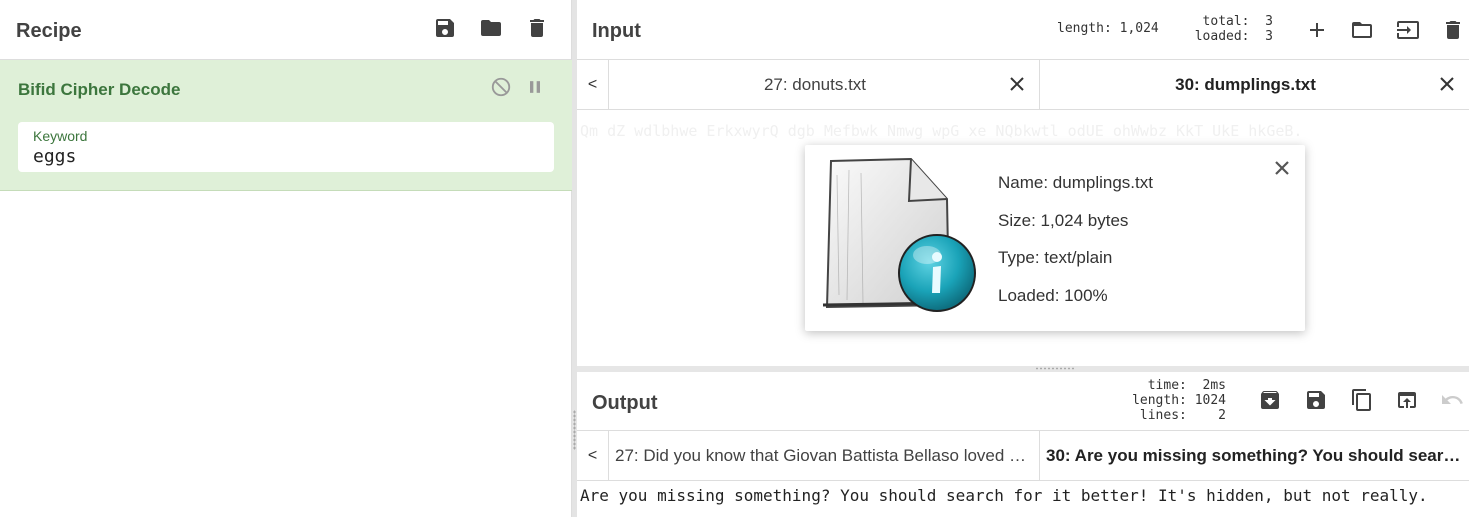  I want to click on pause-icon, so click(535, 87).